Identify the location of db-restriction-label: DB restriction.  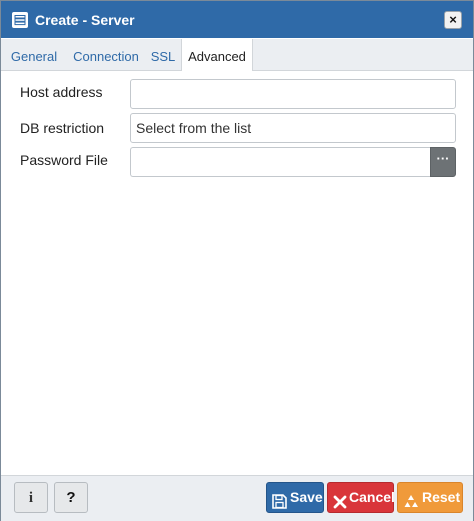
(62, 128).